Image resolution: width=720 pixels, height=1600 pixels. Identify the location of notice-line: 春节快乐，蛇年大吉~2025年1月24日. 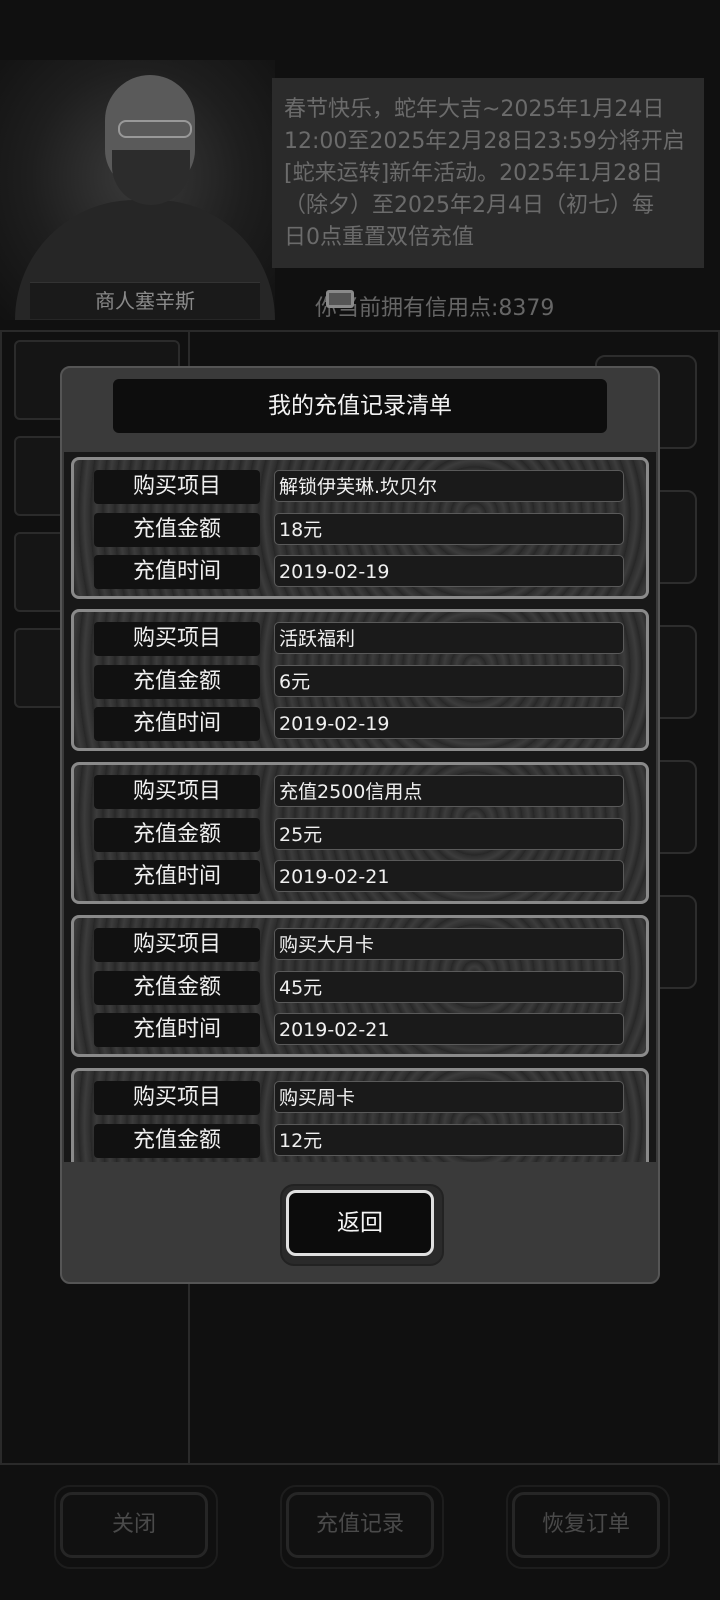
(474, 109).